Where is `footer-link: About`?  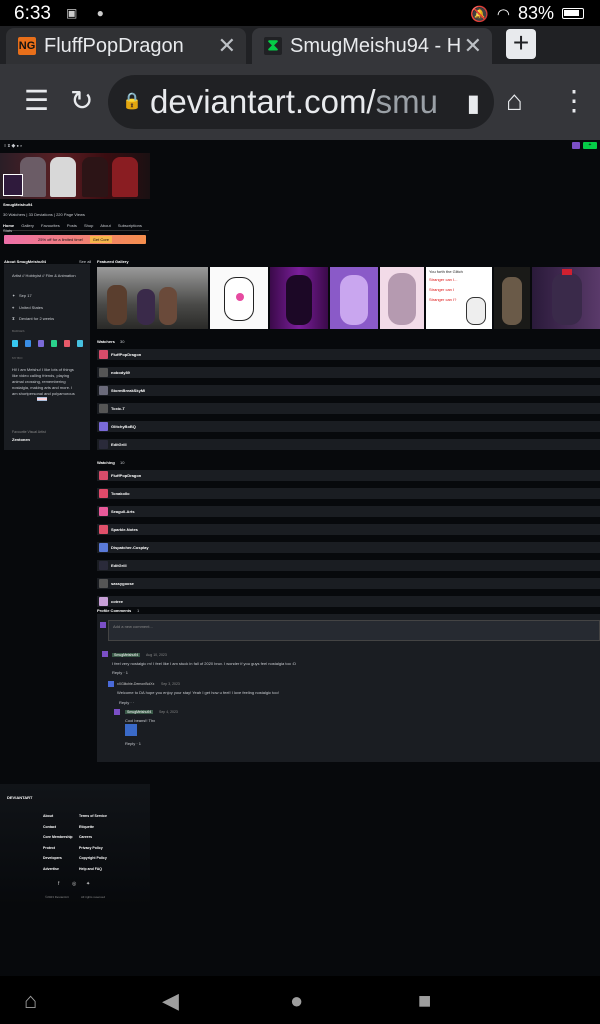 footer-link: About is located at coordinates (48, 816).